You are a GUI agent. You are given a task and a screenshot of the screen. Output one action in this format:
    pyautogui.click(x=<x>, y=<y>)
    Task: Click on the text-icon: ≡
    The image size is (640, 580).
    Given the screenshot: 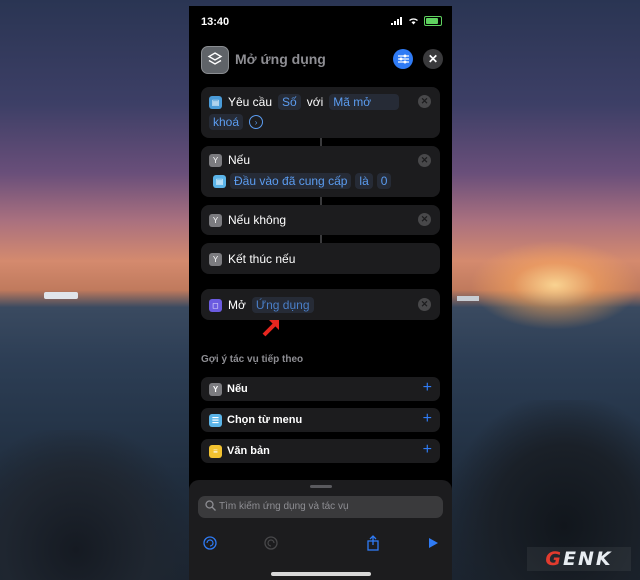 What is the action you would take?
    pyautogui.click(x=215, y=451)
    